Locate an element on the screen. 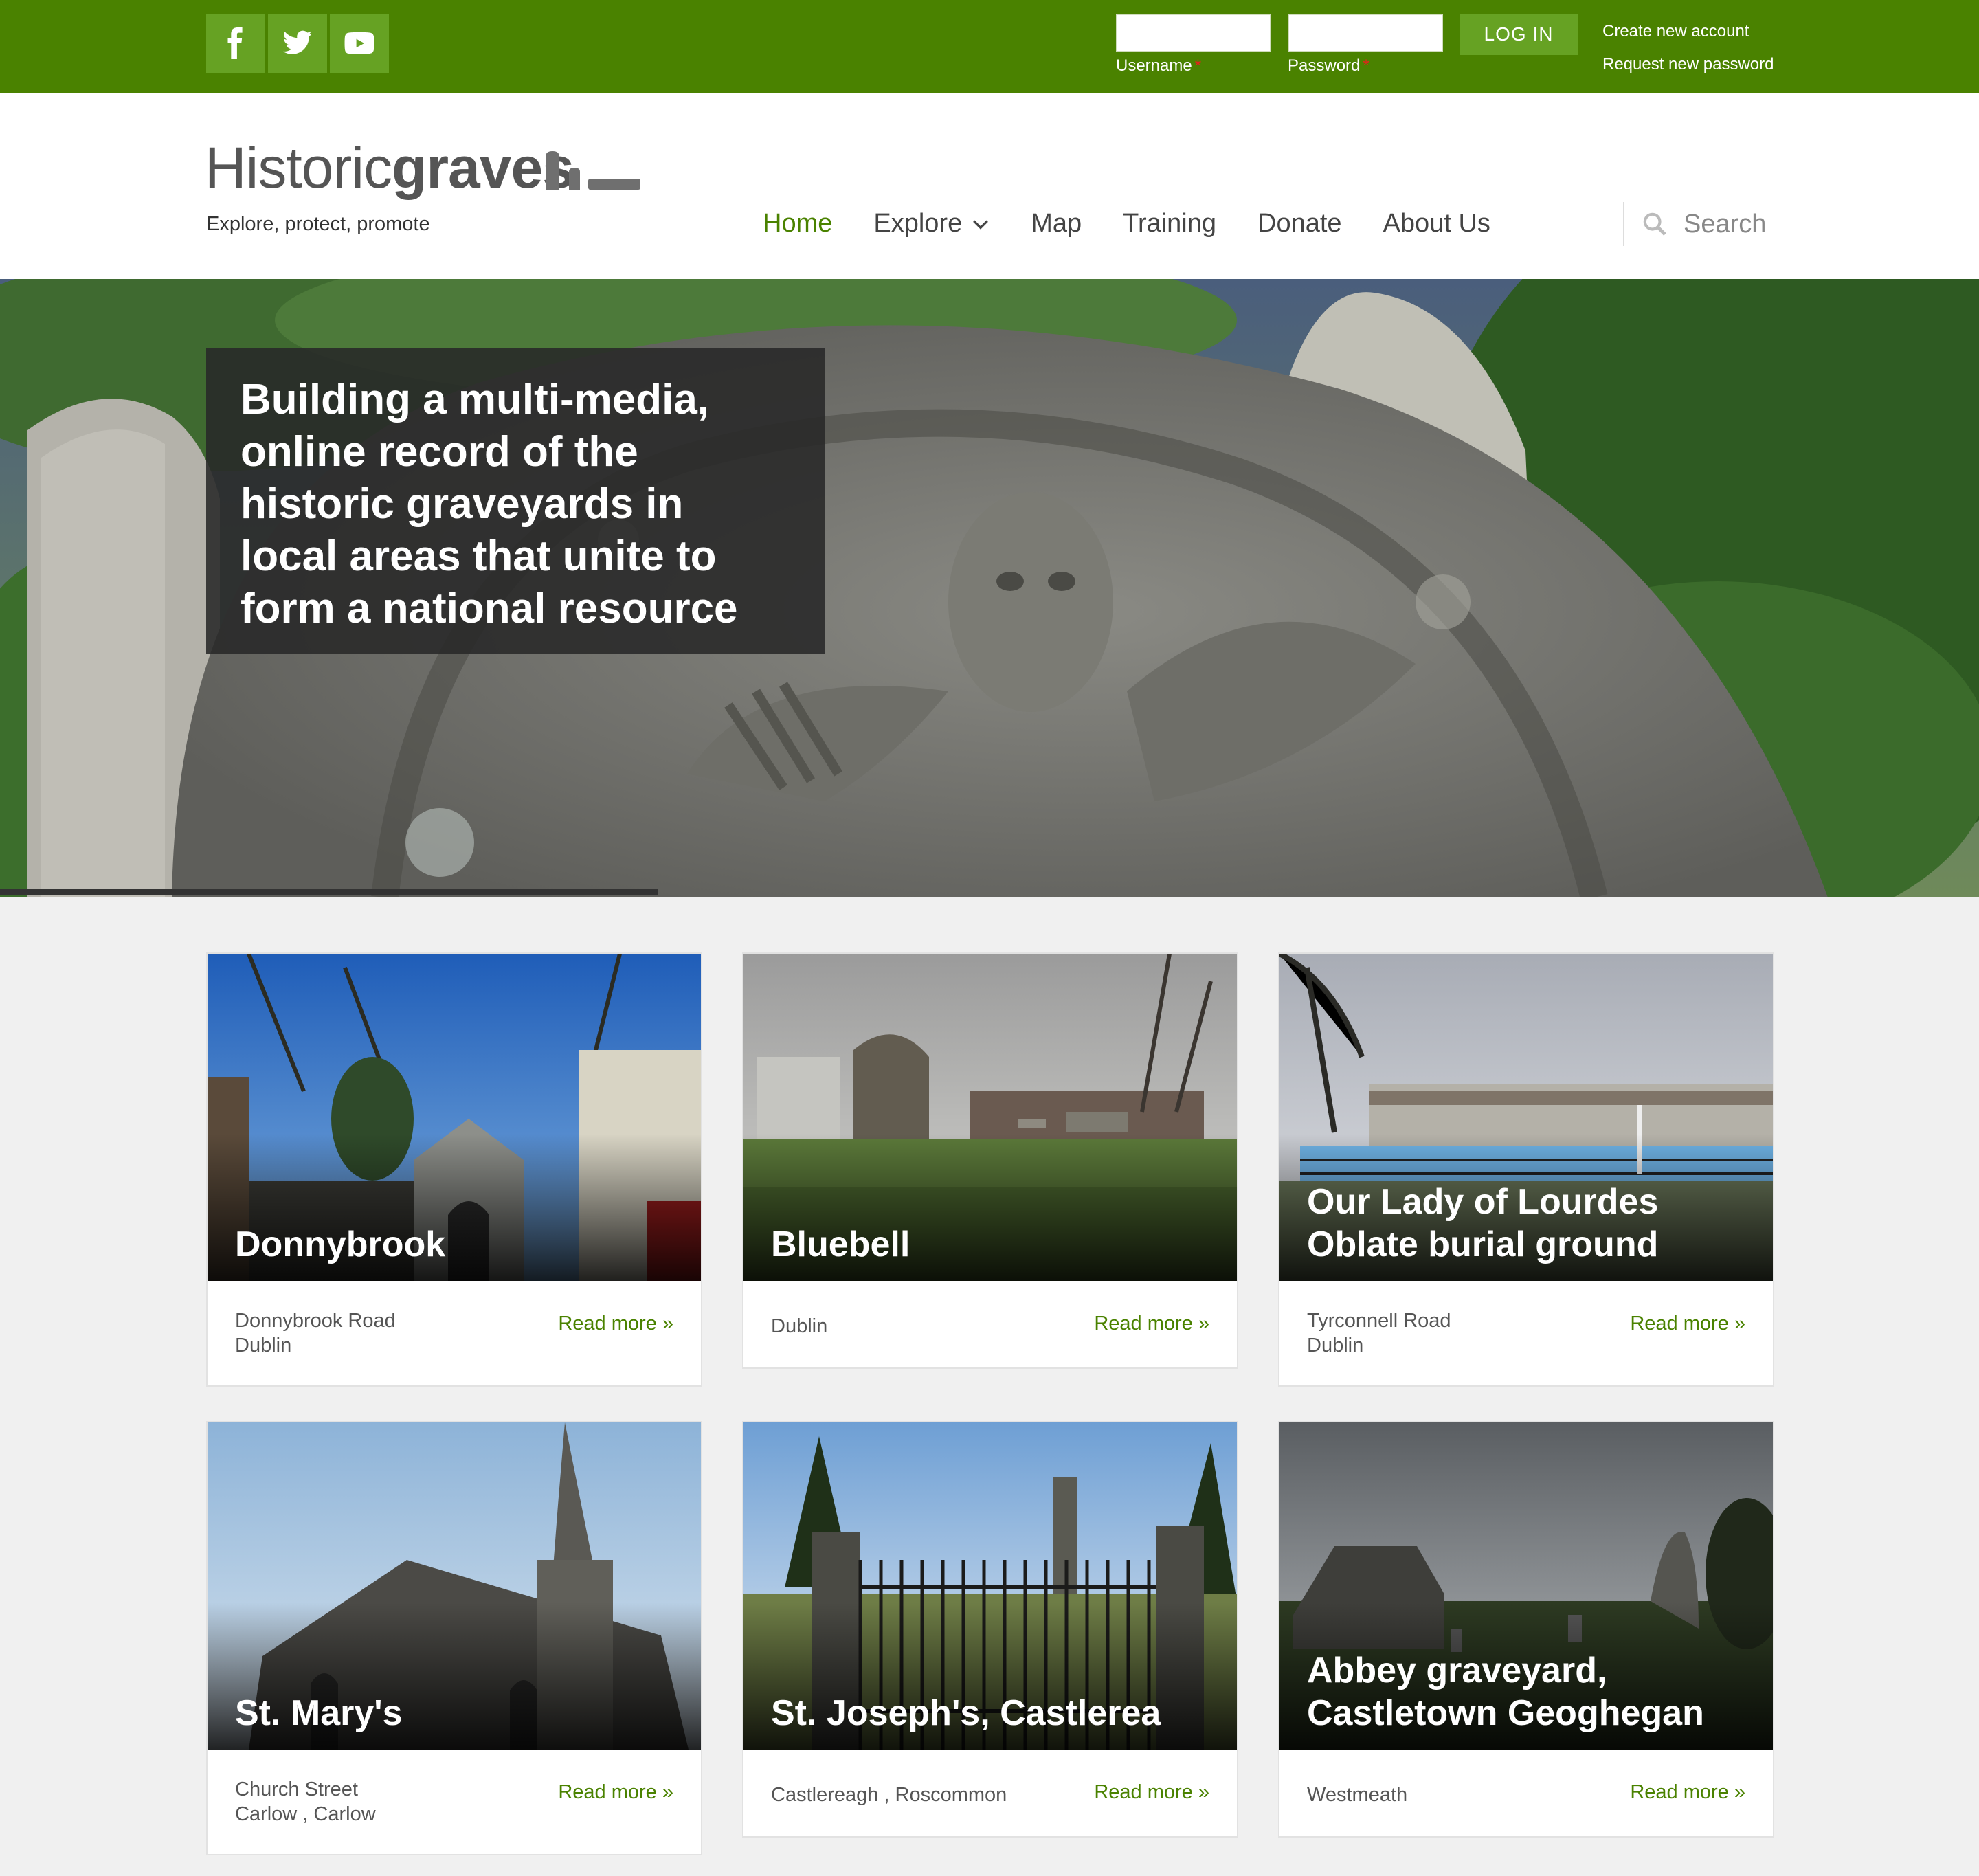 The width and height of the screenshot is (1979, 1876). card-title: Bluebell is located at coordinates (840, 1244).